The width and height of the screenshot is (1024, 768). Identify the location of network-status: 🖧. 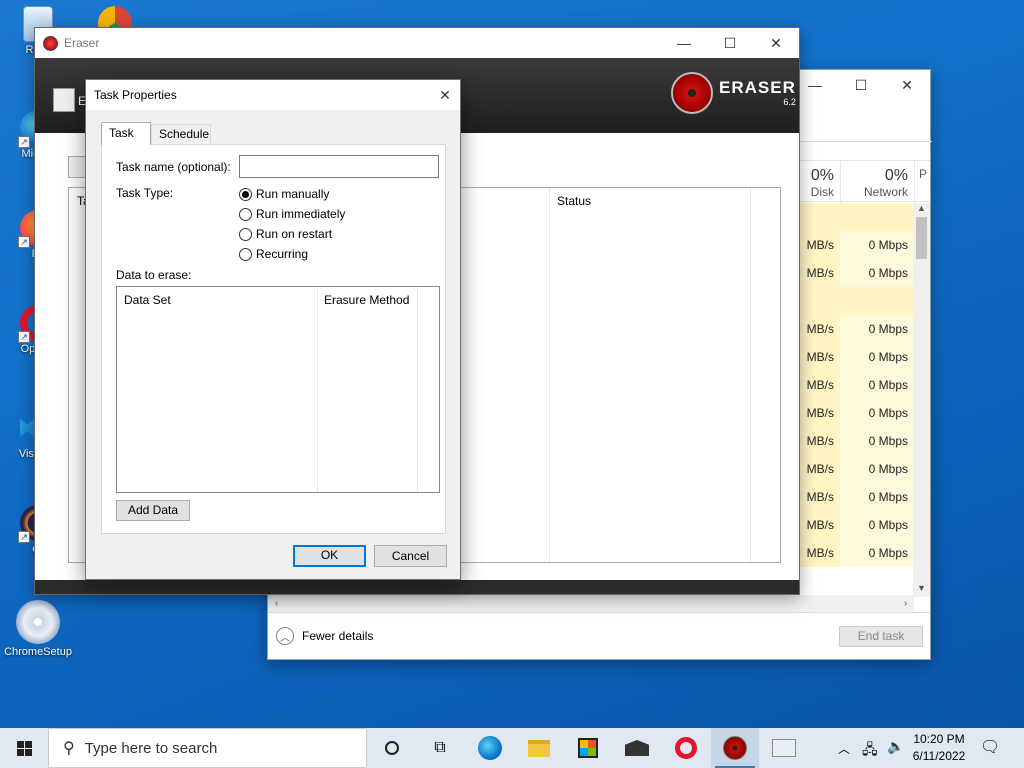
(870, 751).